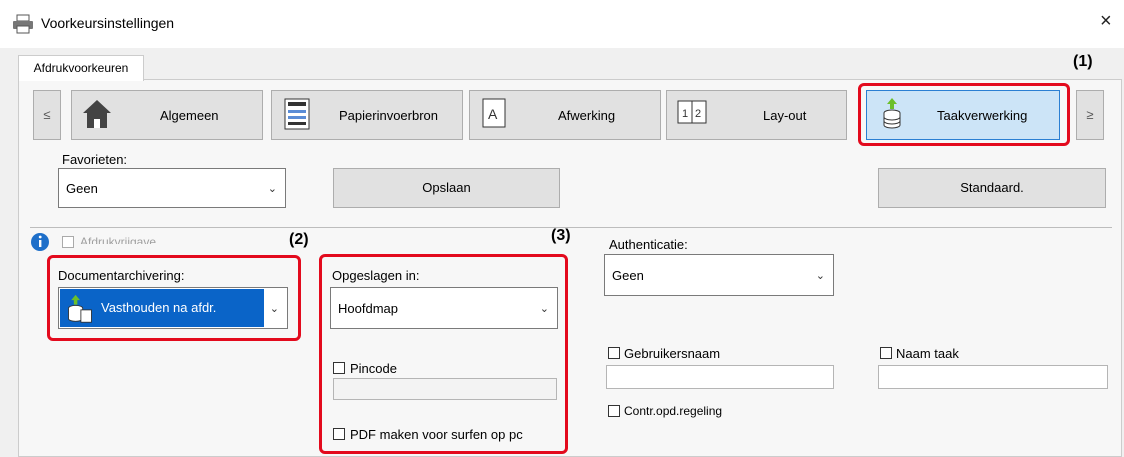 This screenshot has width=1124, height=457. Describe the element at coordinates (189, 115) in the screenshot. I see `nav-algemeen-label: Algemeen` at that location.